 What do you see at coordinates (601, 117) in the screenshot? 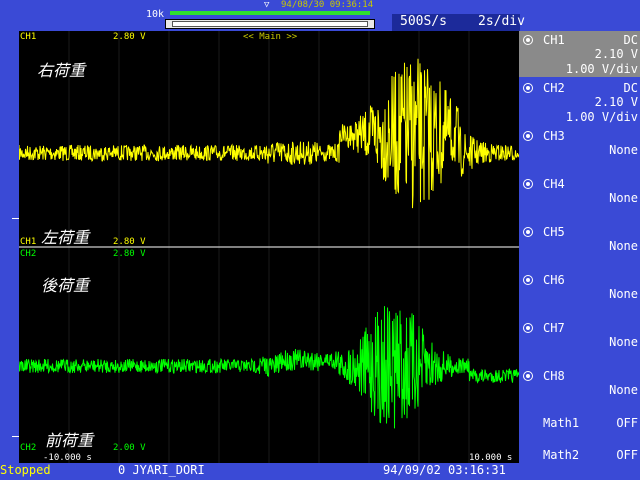
I see `ch2-scale: 1.00 V/div` at bounding box center [601, 117].